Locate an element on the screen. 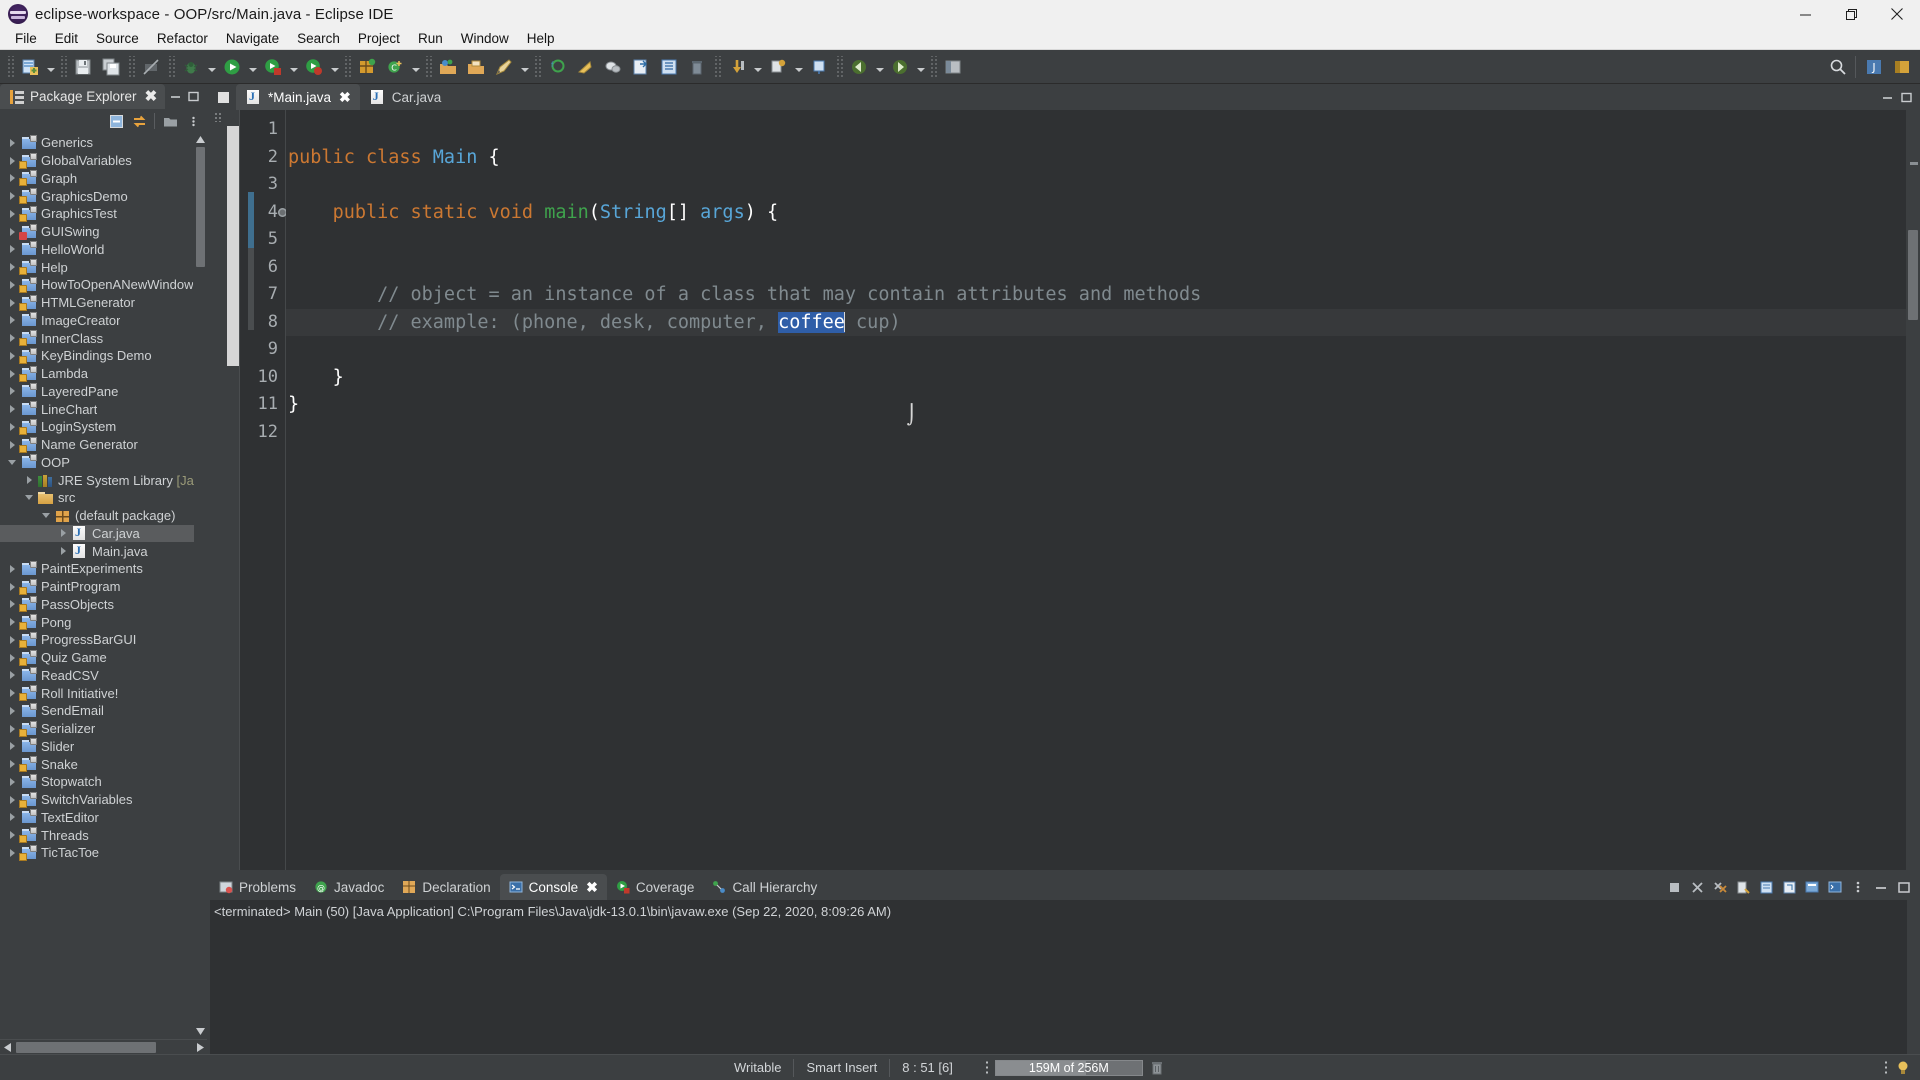 This screenshot has height=1080, width=1920. maximize-icon is located at coordinates (1906, 97).